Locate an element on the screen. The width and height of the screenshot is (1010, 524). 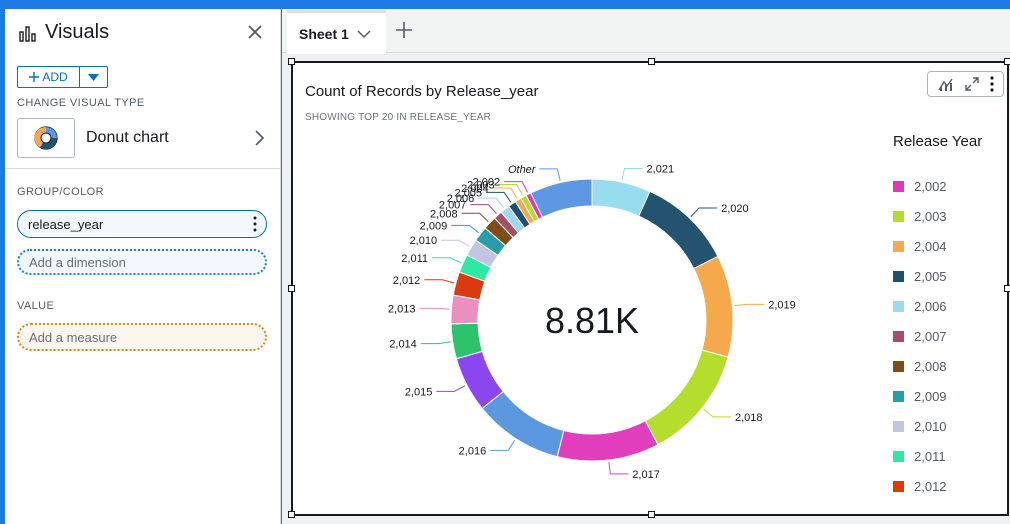
chart-subtitle: SHOWING TOP 20 IN RELEASE_YEAR is located at coordinates (398, 117).